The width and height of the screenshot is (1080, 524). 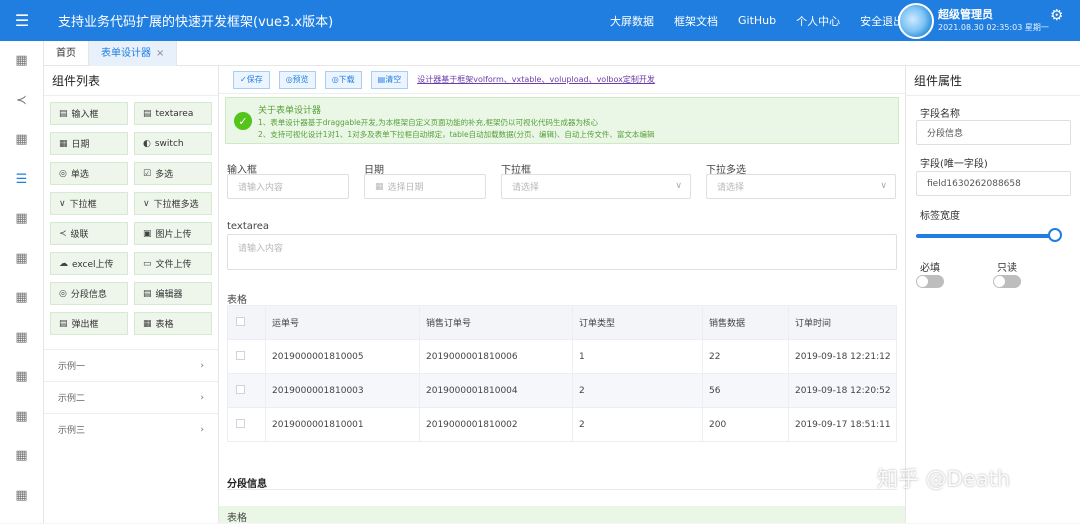 What do you see at coordinates (562, 482) in the screenshot?
I see `section-title: 分段信息` at bounding box center [562, 482].